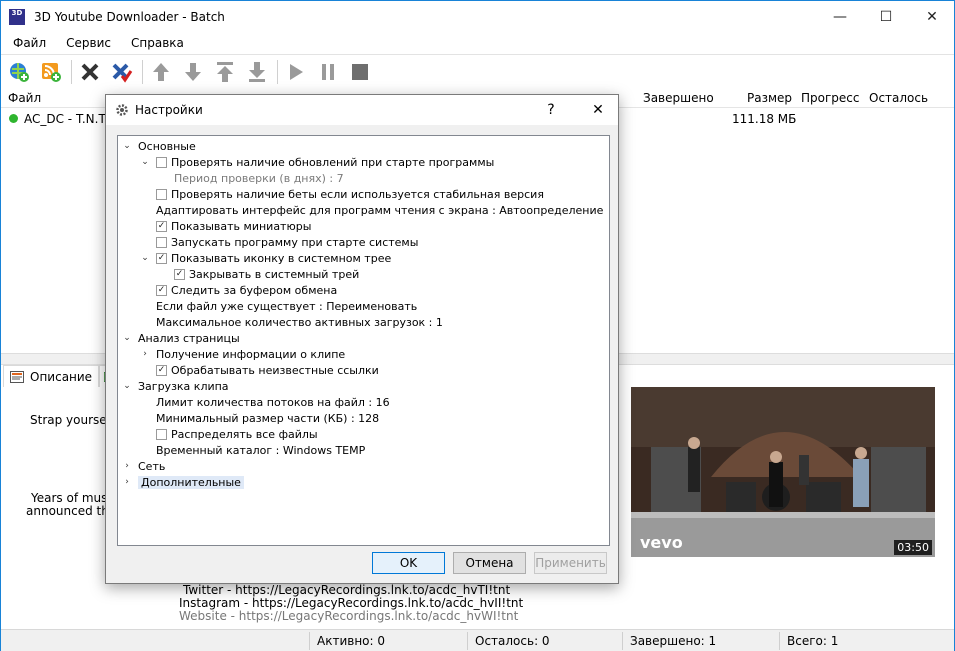 Image resolution: width=955 pixels, height=651 pixels. I want to click on move-up-icon, so click(161, 72).